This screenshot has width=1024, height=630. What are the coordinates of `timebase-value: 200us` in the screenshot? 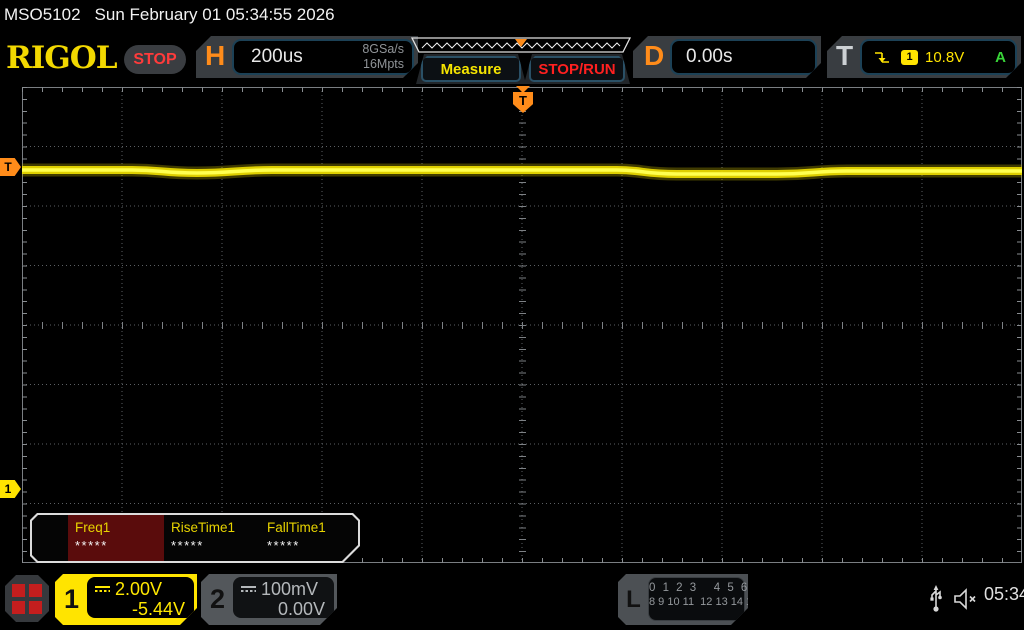 It's located at (277, 56).